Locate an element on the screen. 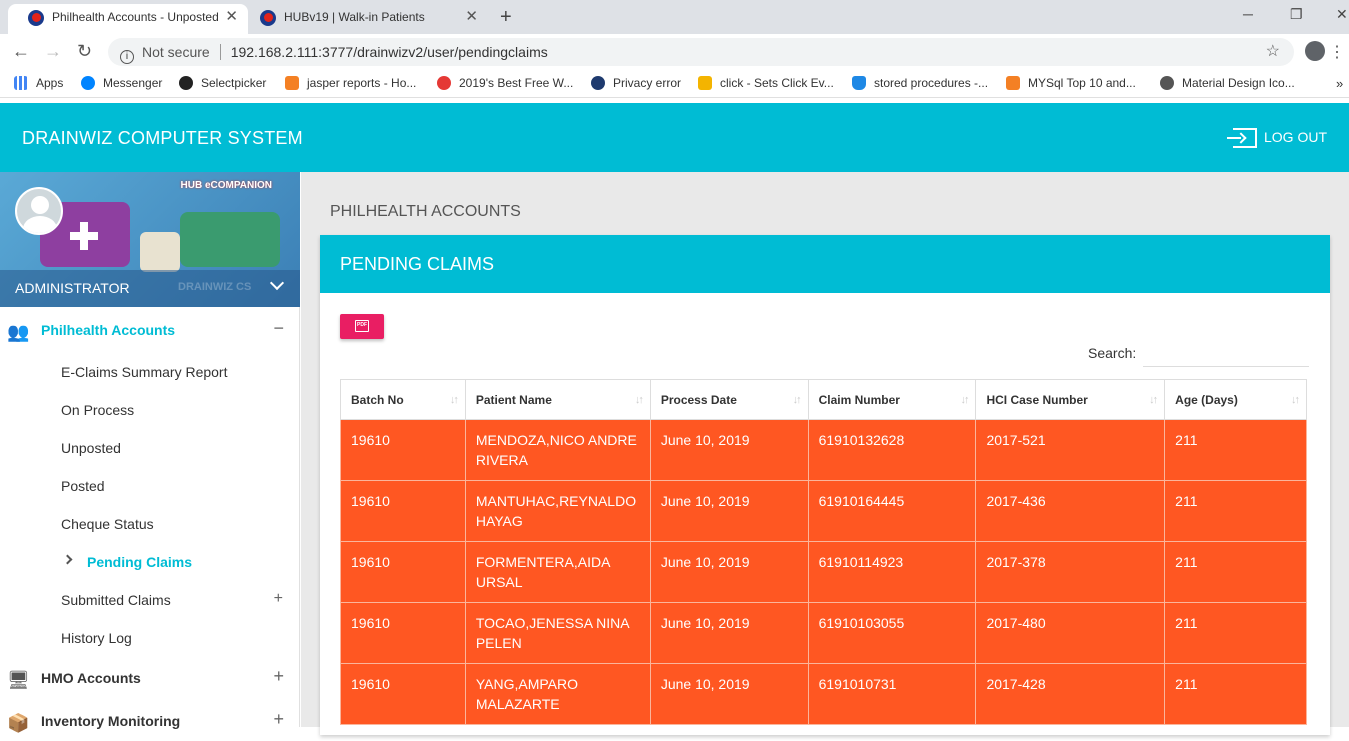 Image resolution: width=1349 pixels, height=741 pixels. menu-item-unposted: Unposted is located at coordinates (91, 448).